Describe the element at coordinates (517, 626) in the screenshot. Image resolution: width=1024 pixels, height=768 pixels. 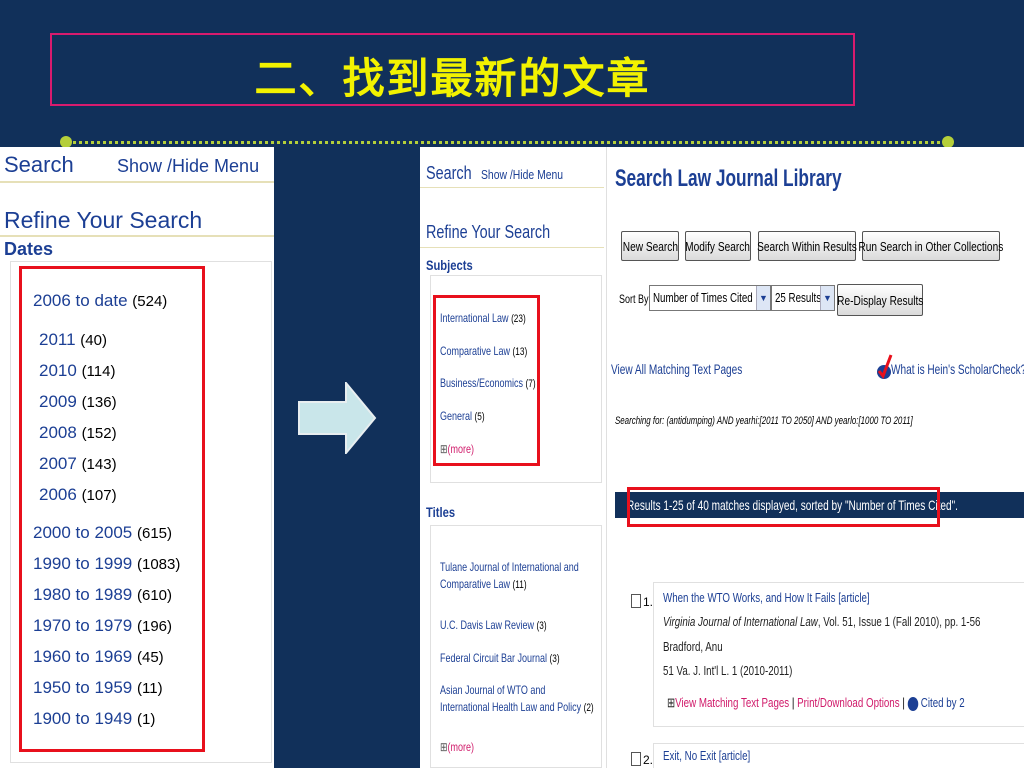
I see `title-link: U.C. Davis Law Review (3)` at that location.